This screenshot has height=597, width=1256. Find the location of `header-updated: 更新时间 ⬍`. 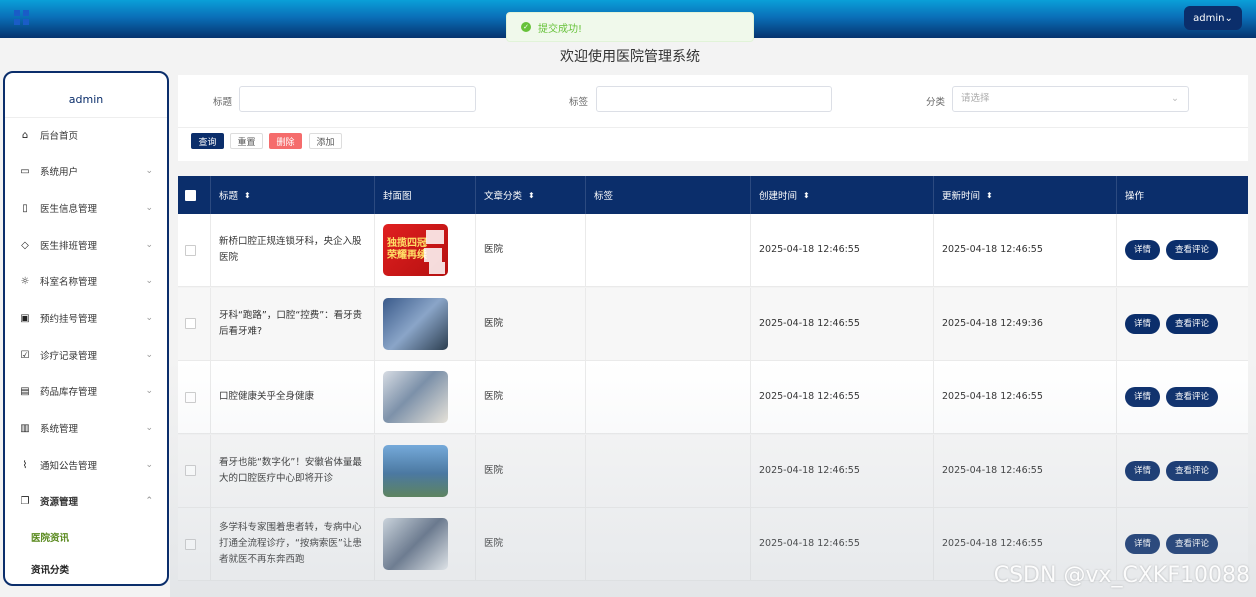

header-updated: 更新时间 ⬍ is located at coordinates (1025, 195).